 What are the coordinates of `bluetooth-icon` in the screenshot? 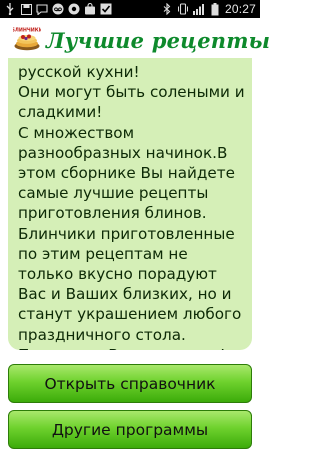 It's located at (167, 9).